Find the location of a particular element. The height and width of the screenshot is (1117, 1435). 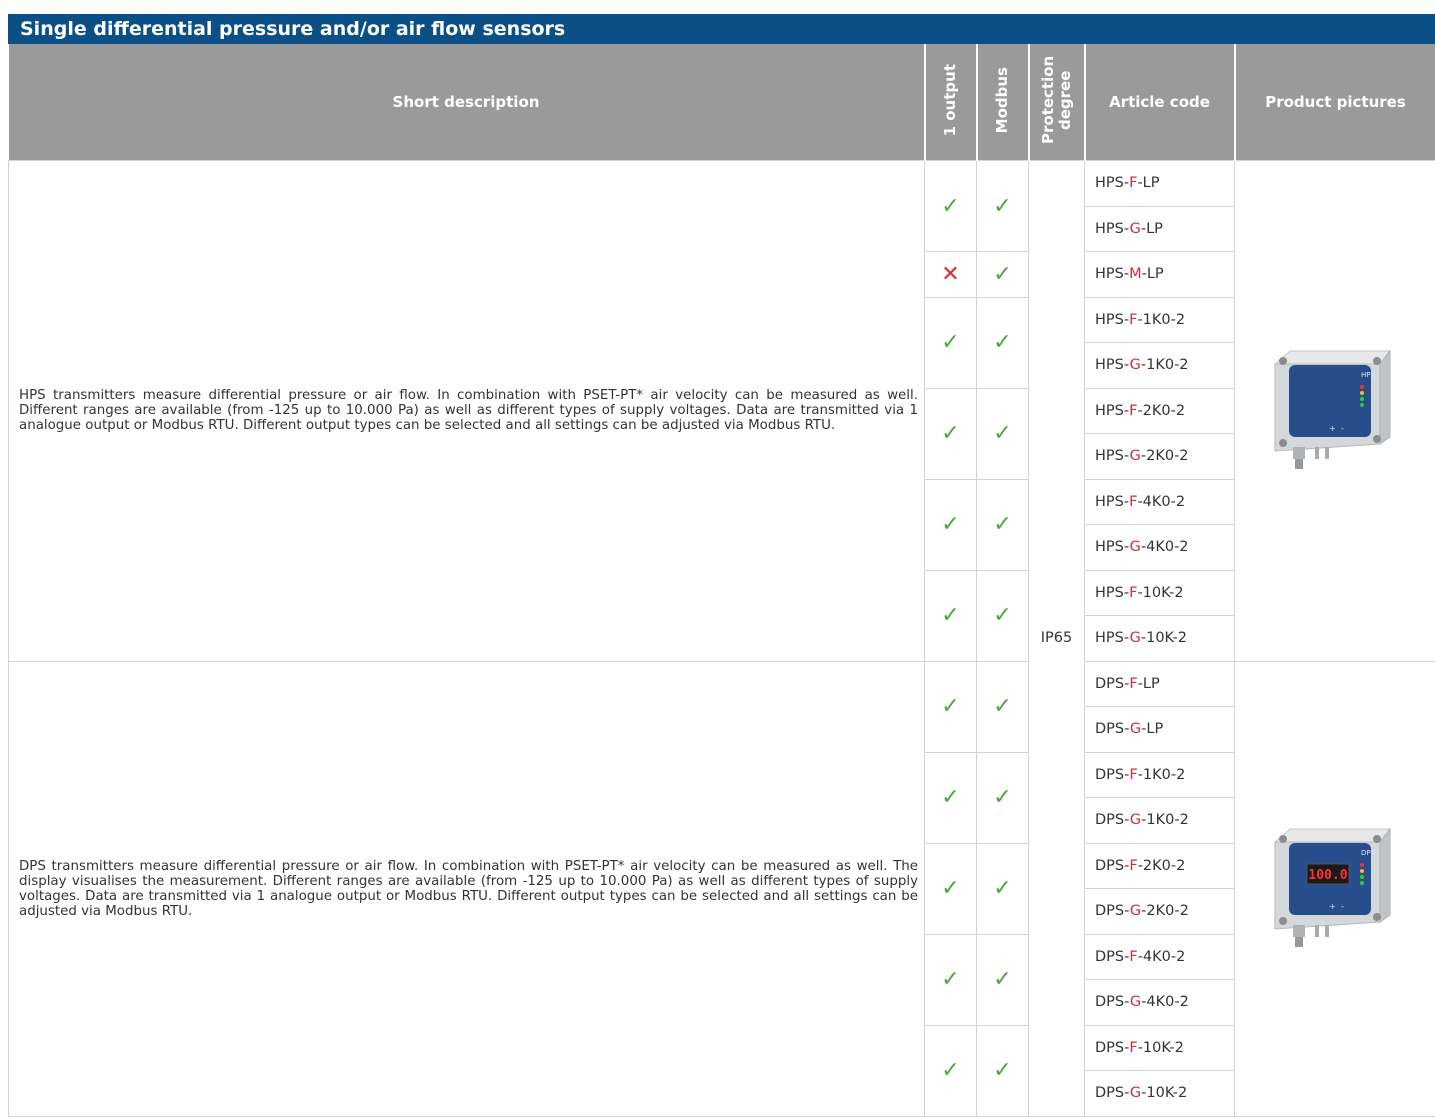

article-code-cell: HPS-F-1K0-2 is located at coordinates (1160, 320).